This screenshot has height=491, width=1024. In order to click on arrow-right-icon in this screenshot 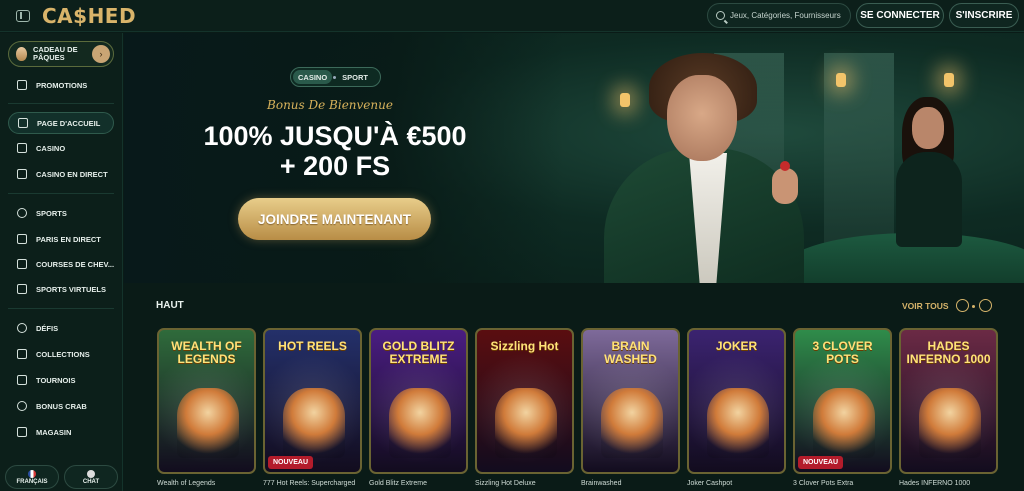, I will do `click(985, 305)`.